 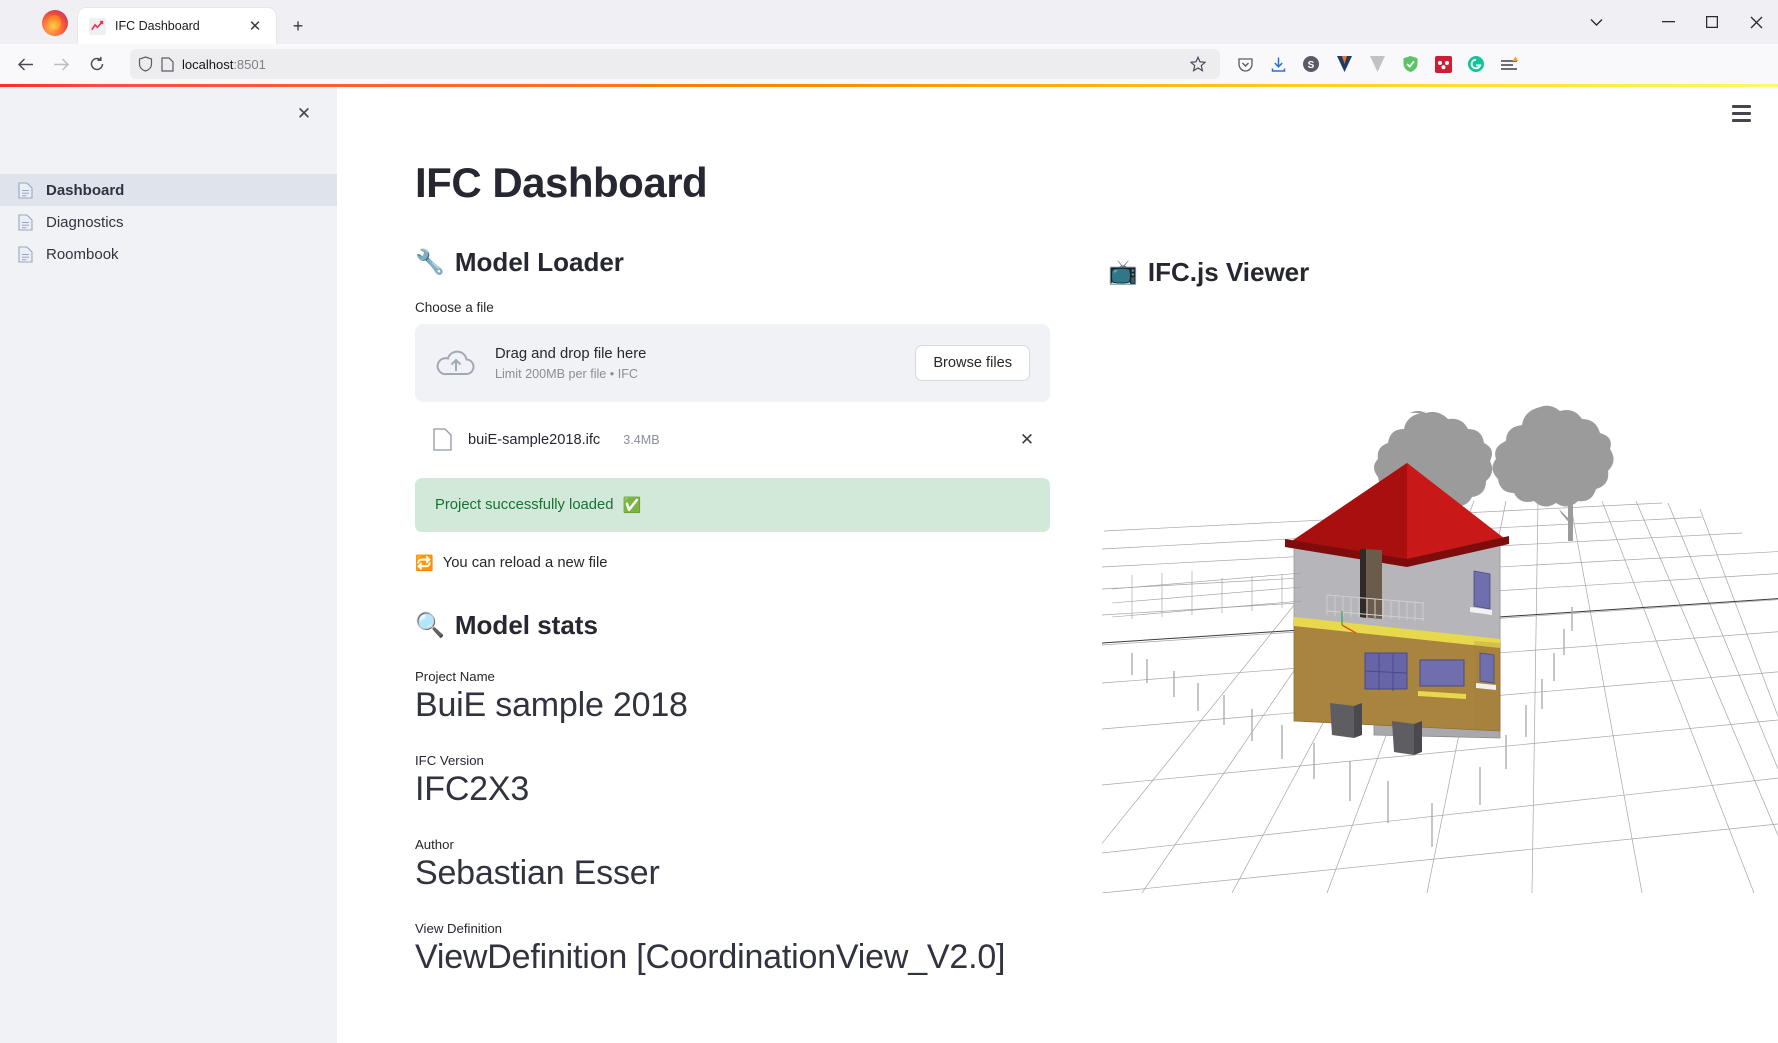 What do you see at coordinates (1712, 22) in the screenshot?
I see `maximize-button` at bounding box center [1712, 22].